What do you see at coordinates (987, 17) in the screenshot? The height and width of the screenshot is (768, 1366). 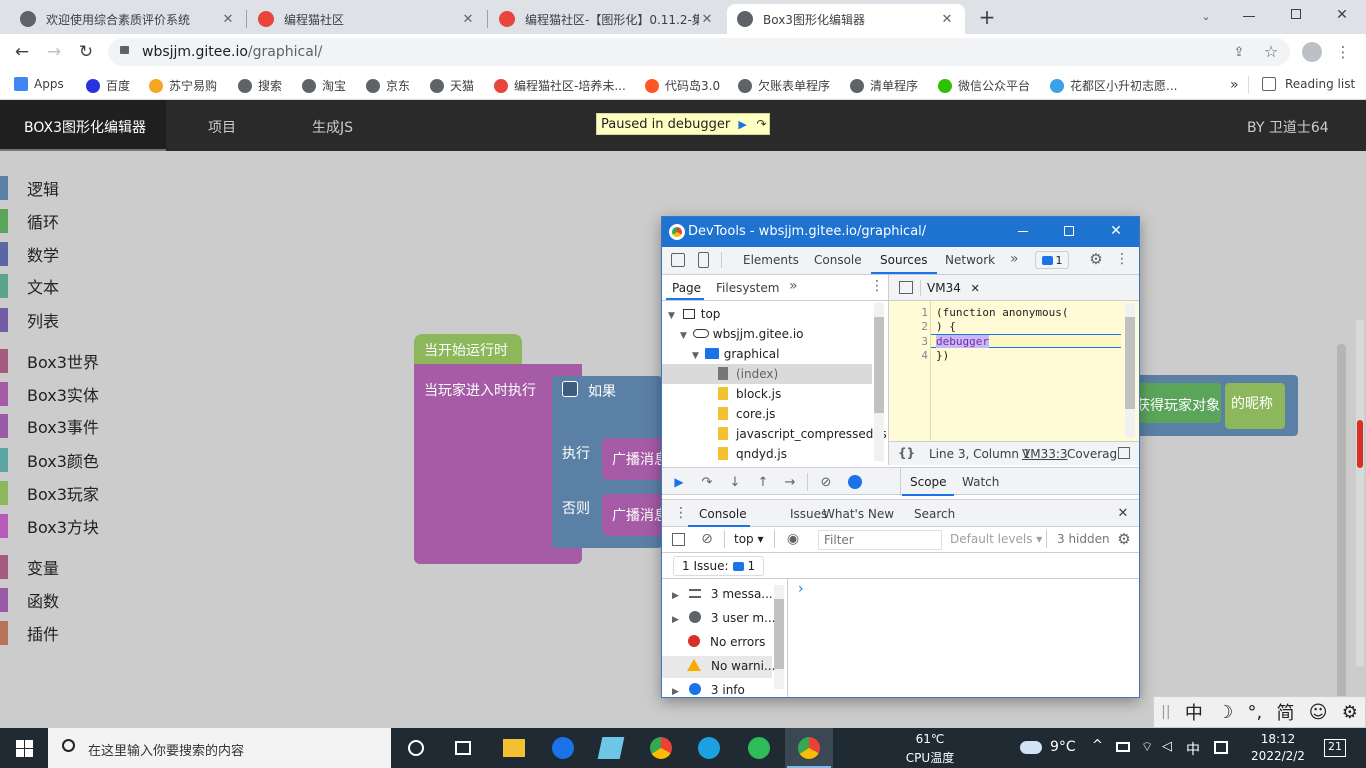 I see `new-tab-button: +` at bounding box center [987, 17].